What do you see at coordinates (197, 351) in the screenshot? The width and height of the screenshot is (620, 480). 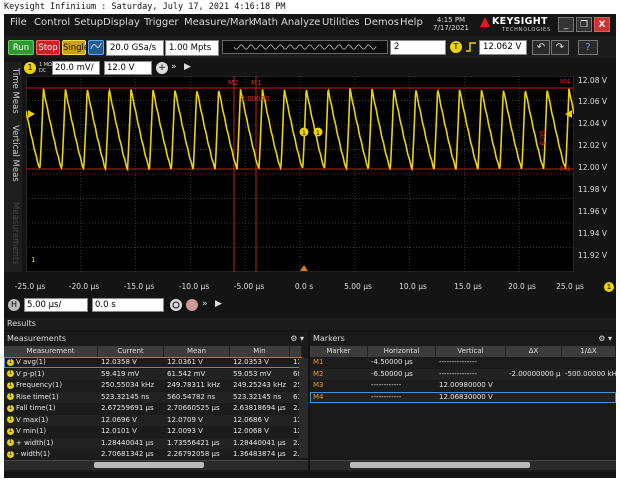 I see `col-mean: Mean` at bounding box center [197, 351].